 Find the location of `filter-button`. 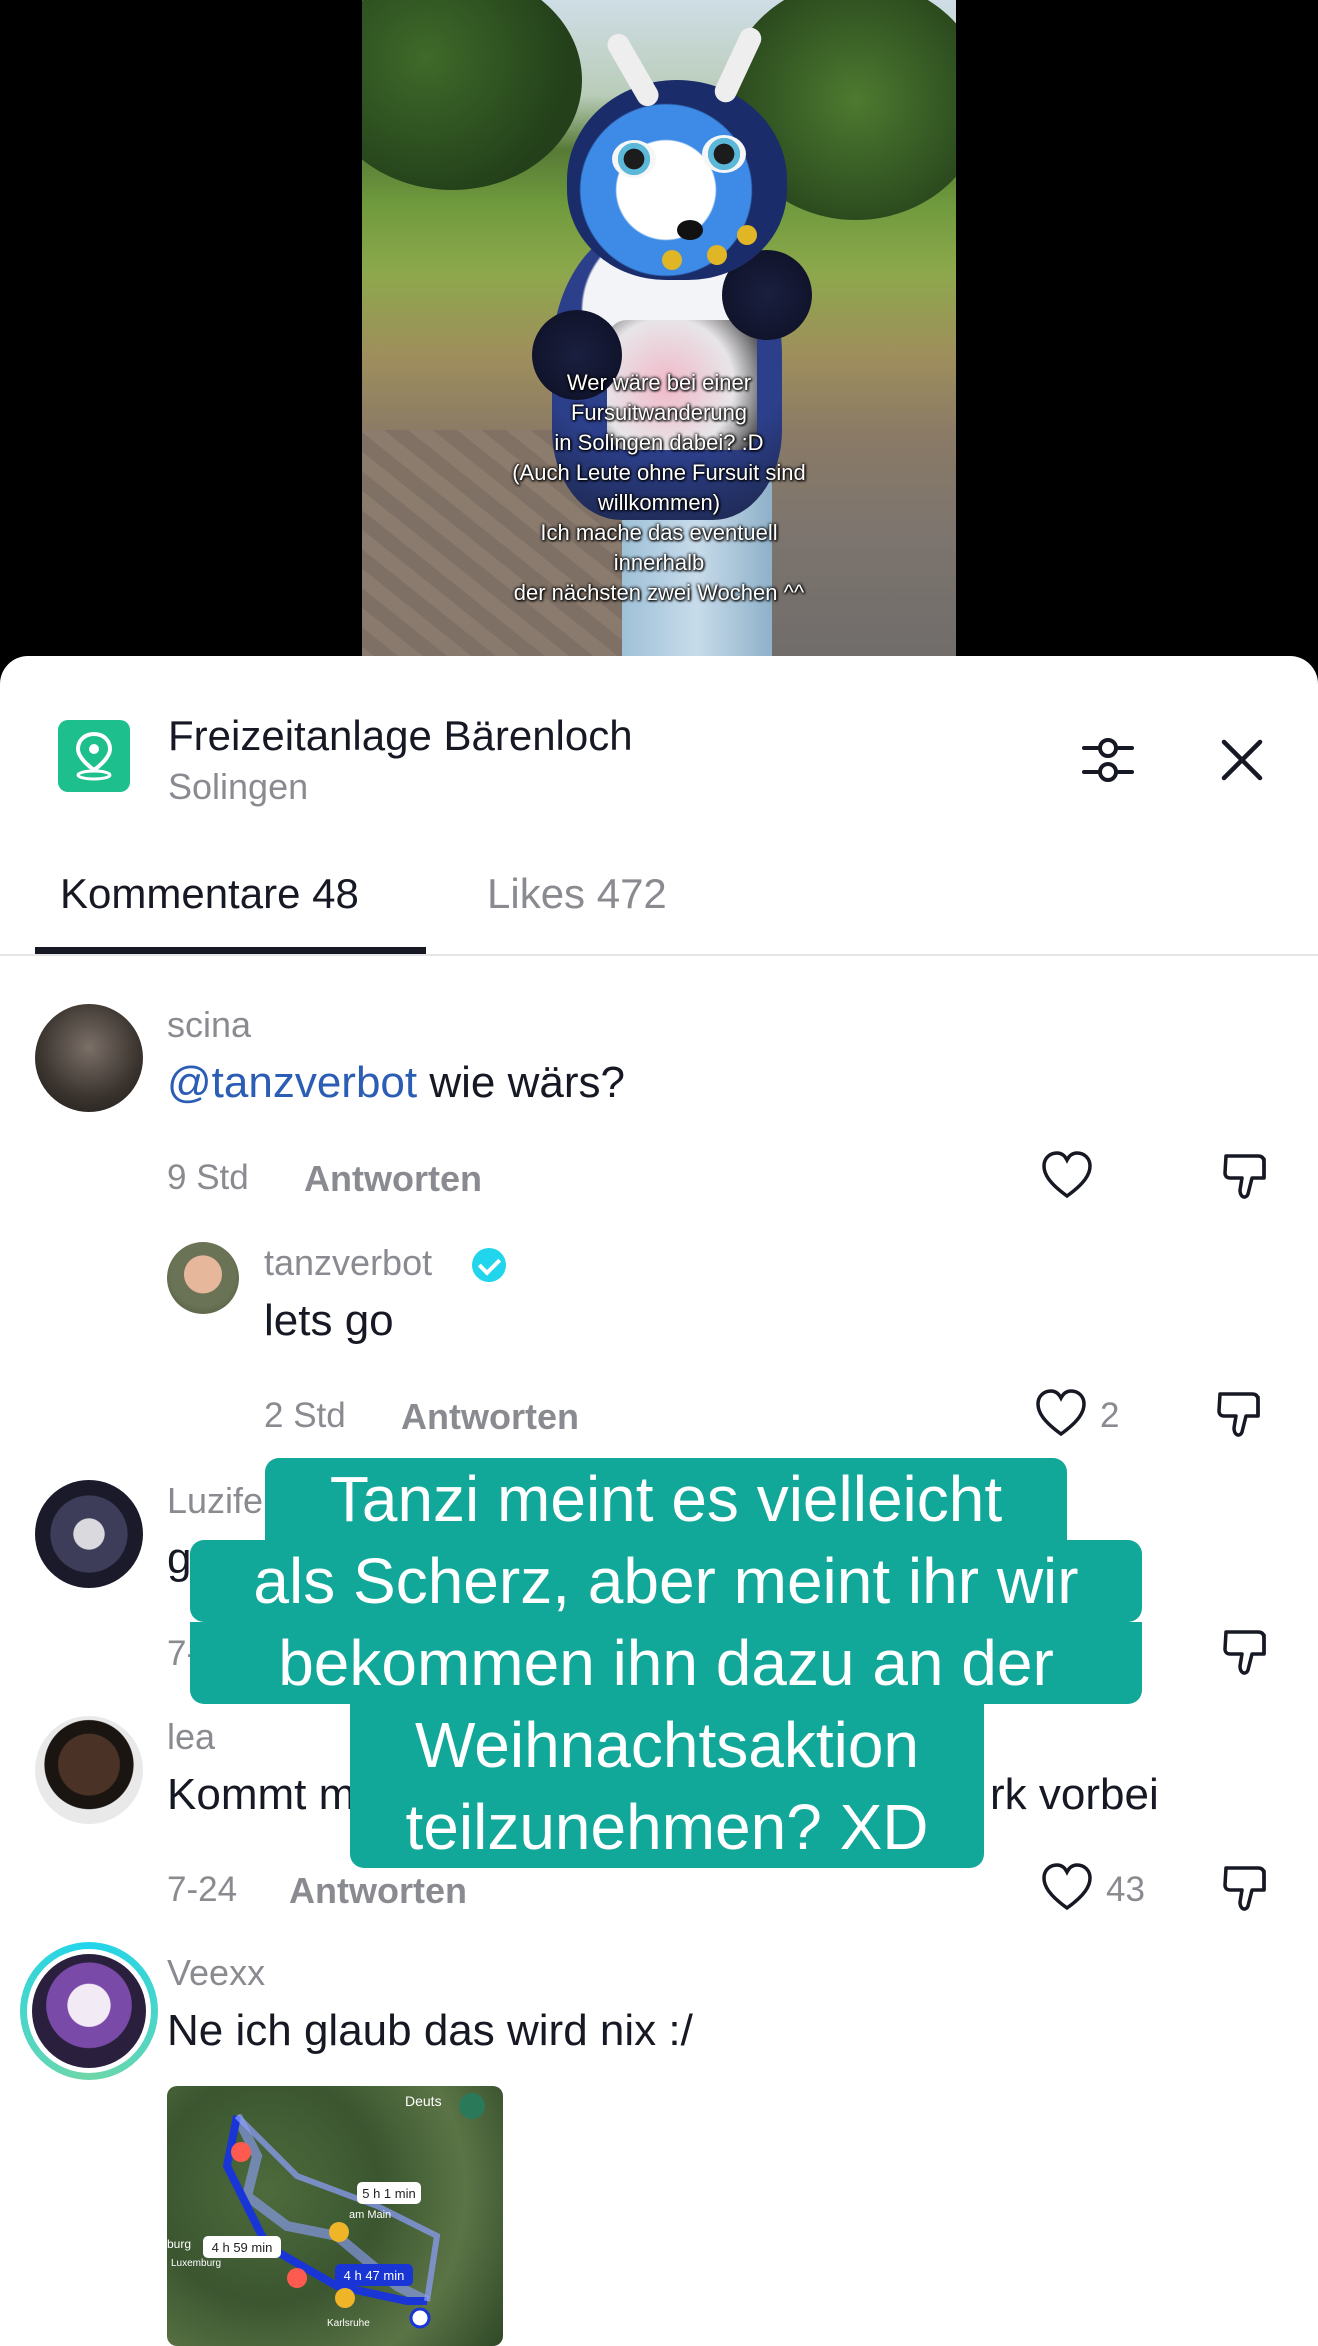

filter-button is located at coordinates (1108, 760).